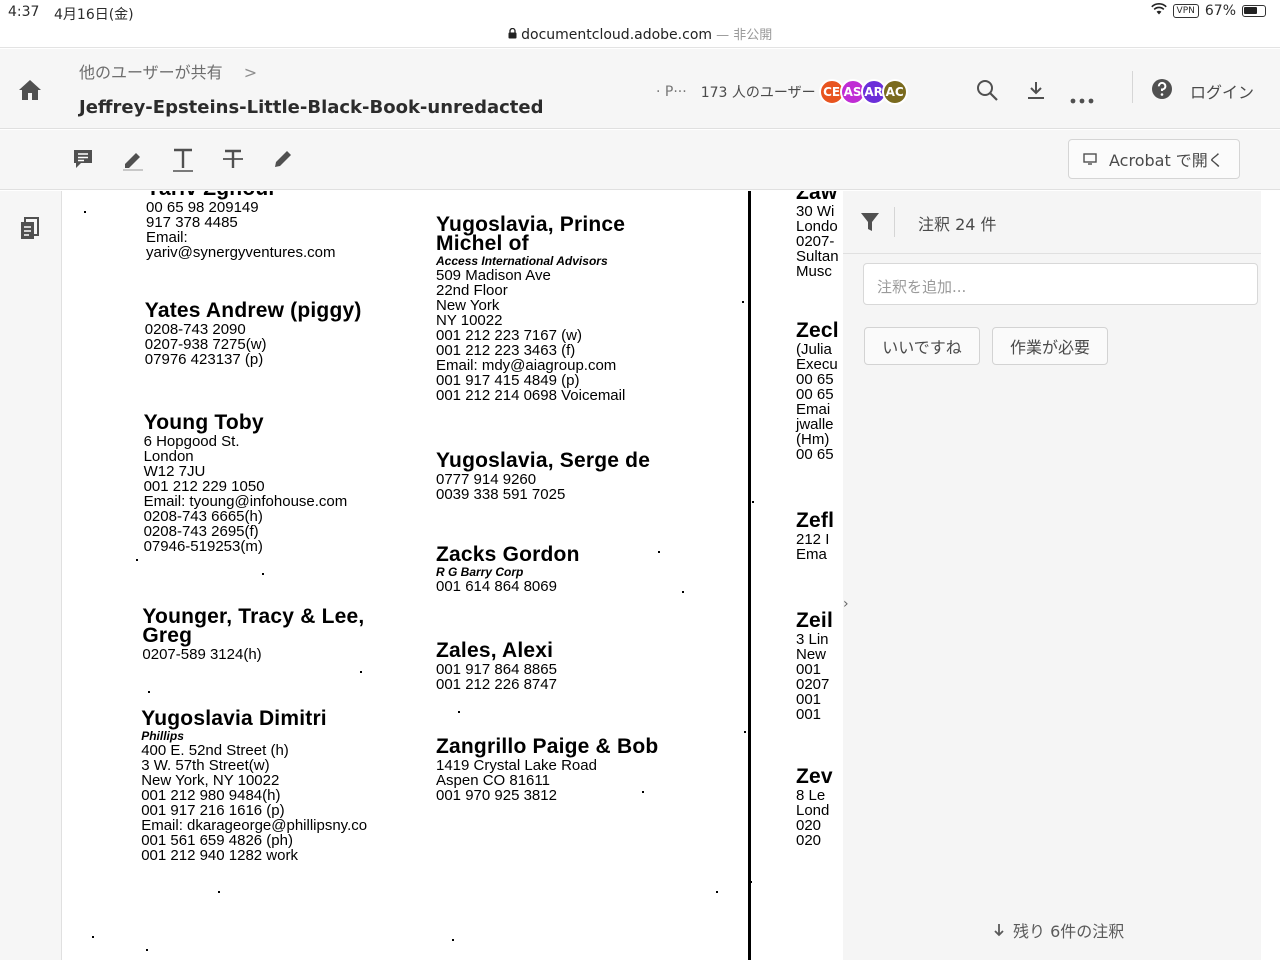  I want to click on contact-detail: New York, NY 10022, so click(210, 780).